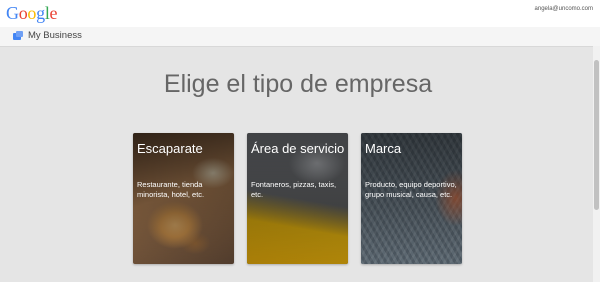 The height and width of the screenshot is (282, 600). I want to click on logo-letter: o, so click(32, 13).